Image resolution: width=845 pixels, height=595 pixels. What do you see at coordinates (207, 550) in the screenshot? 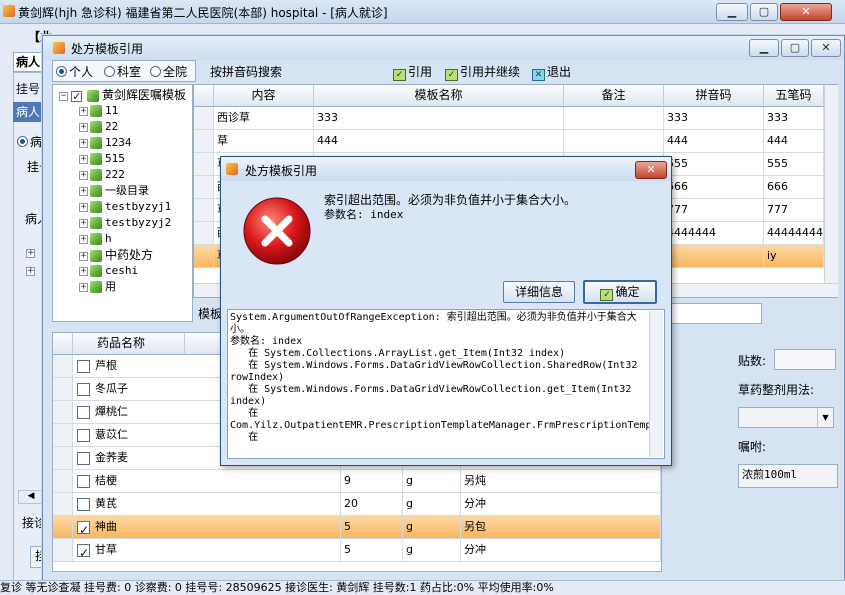
I see `drug-name-cell: 甘草` at bounding box center [207, 550].